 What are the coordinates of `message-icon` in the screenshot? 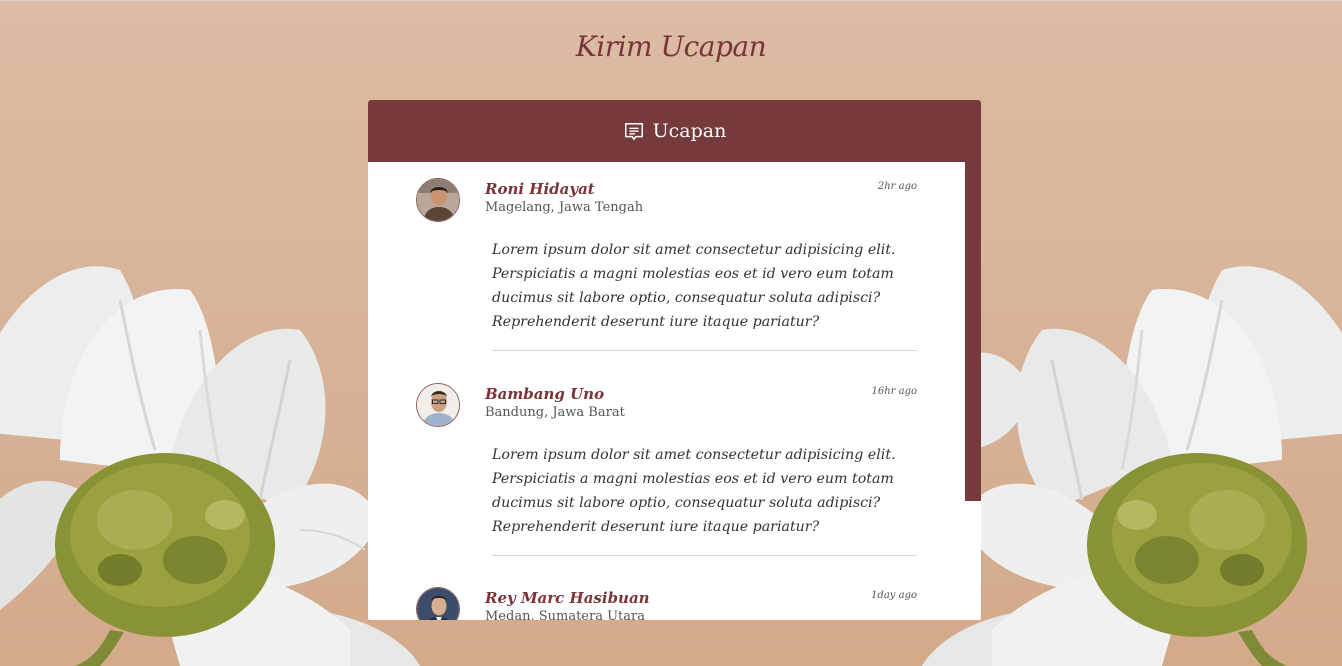 It's located at (633, 131).